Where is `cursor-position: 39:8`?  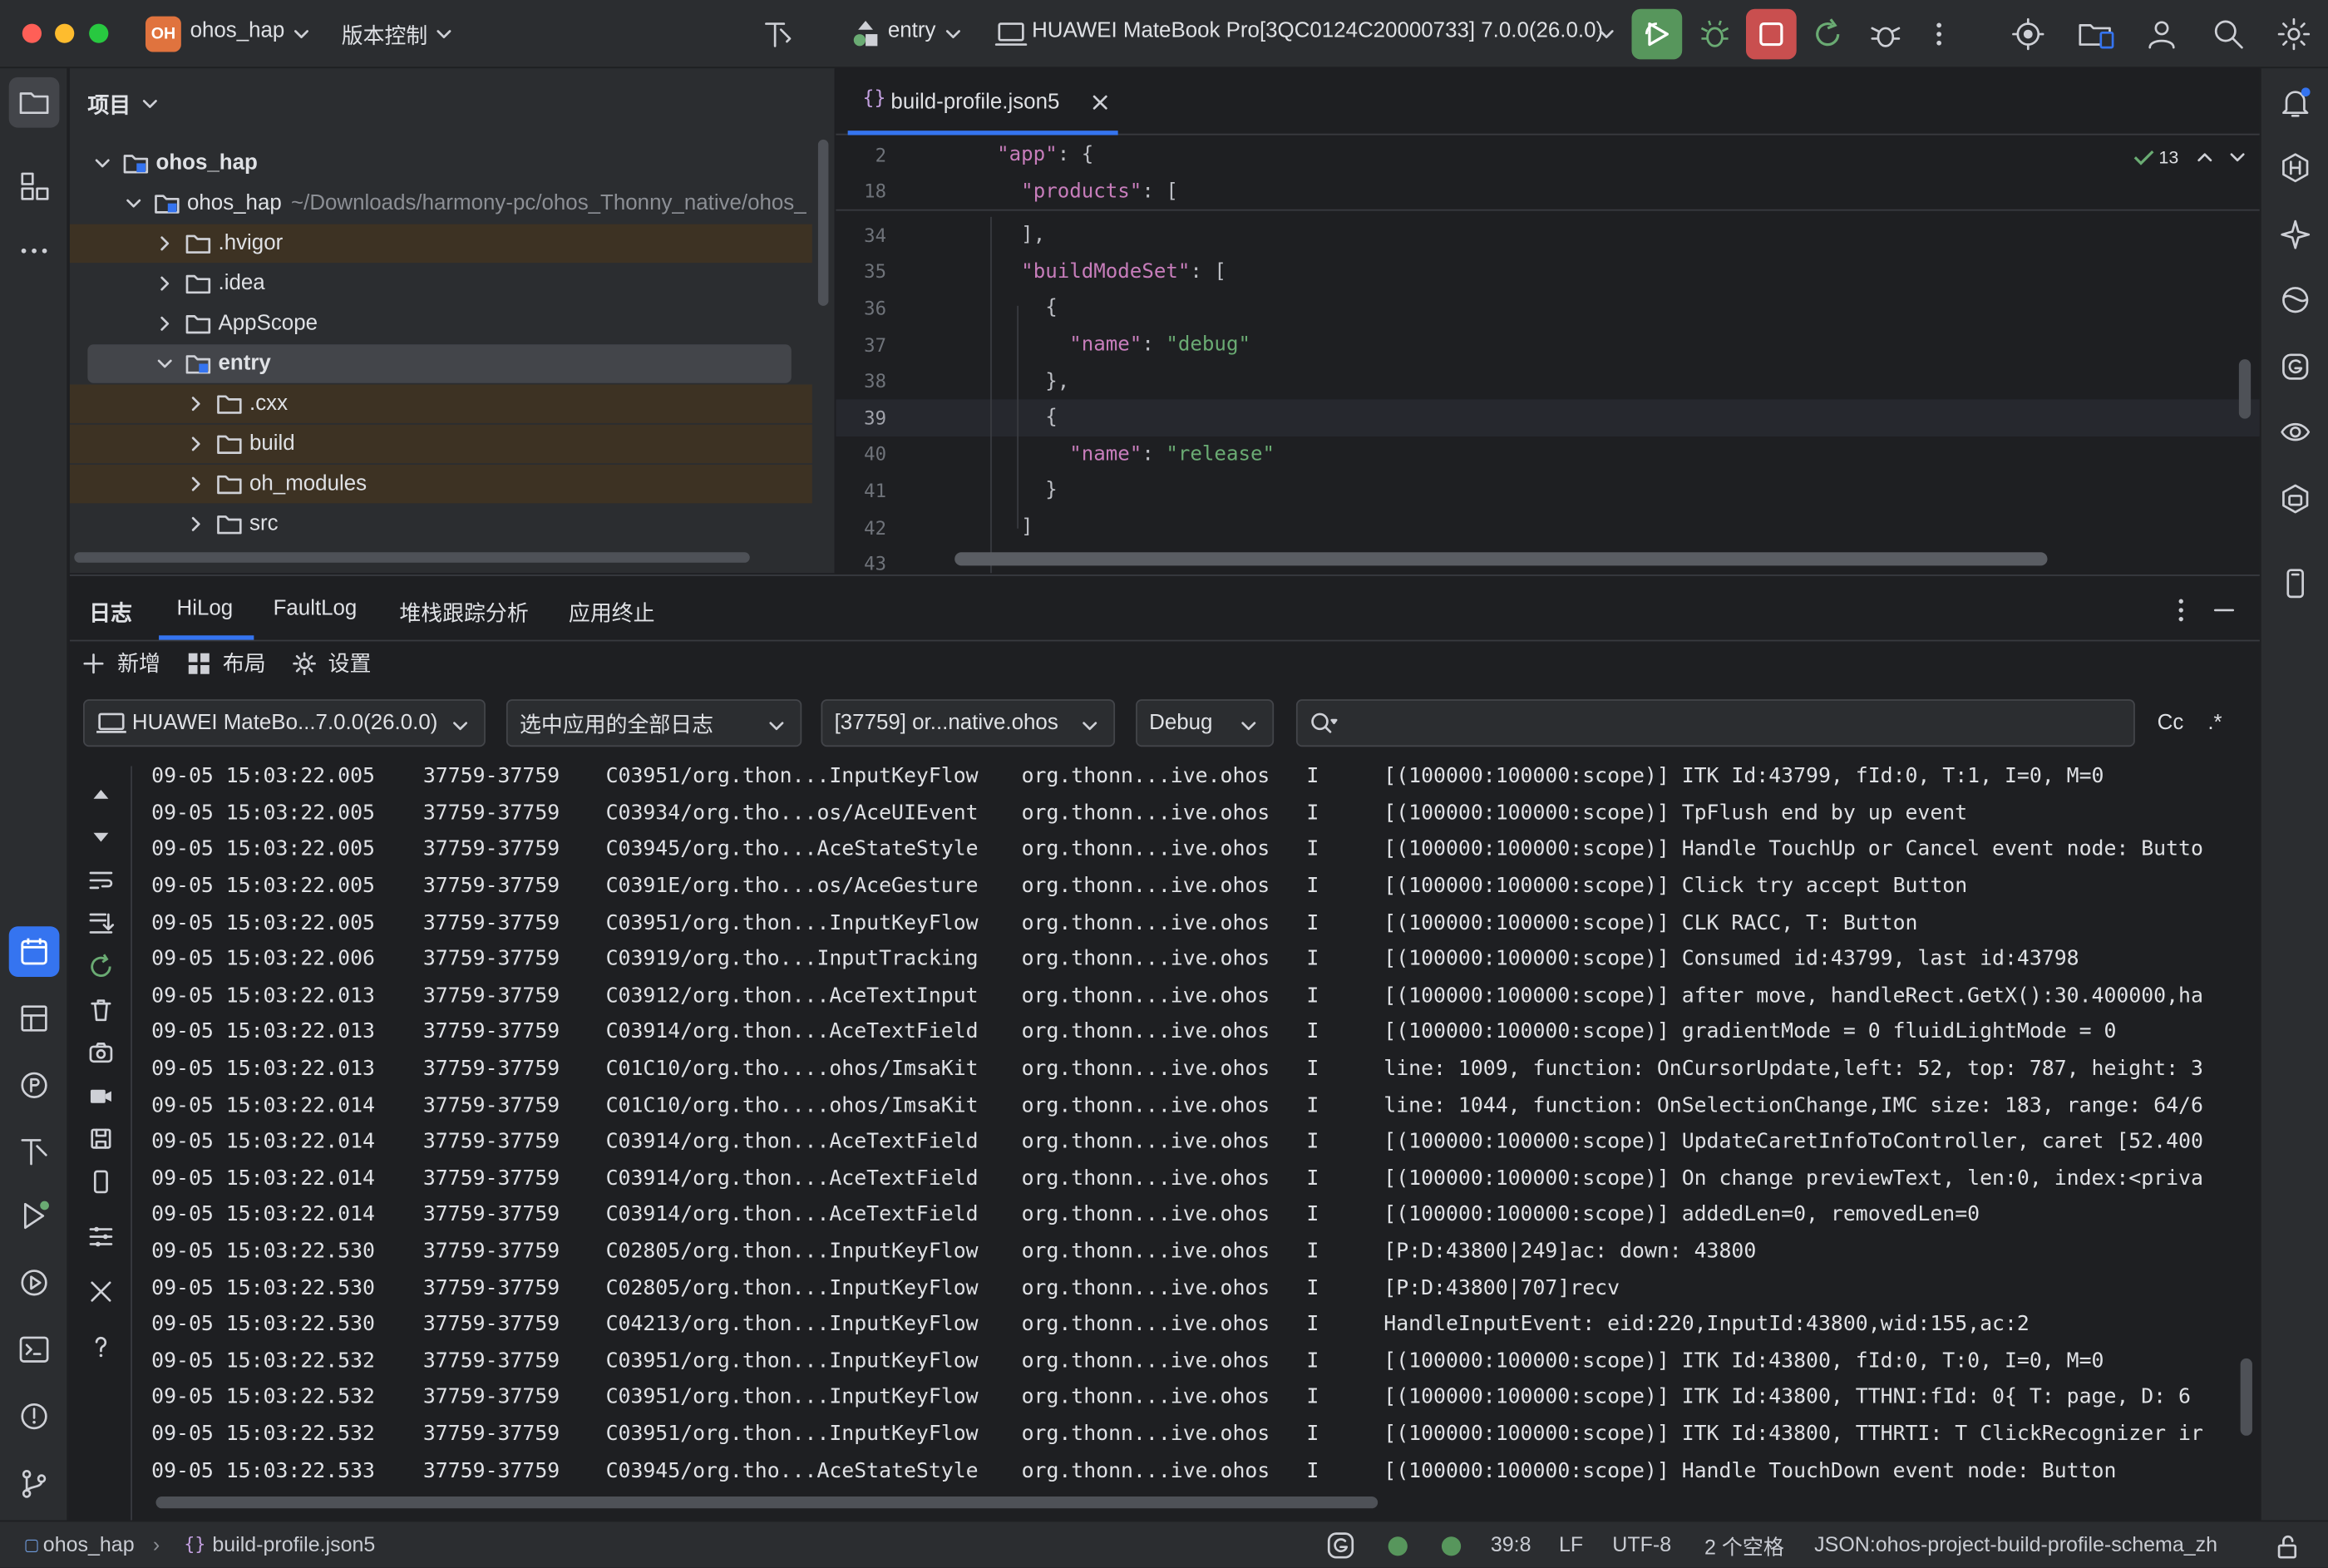 cursor-position: 39:8 is located at coordinates (1511, 1544).